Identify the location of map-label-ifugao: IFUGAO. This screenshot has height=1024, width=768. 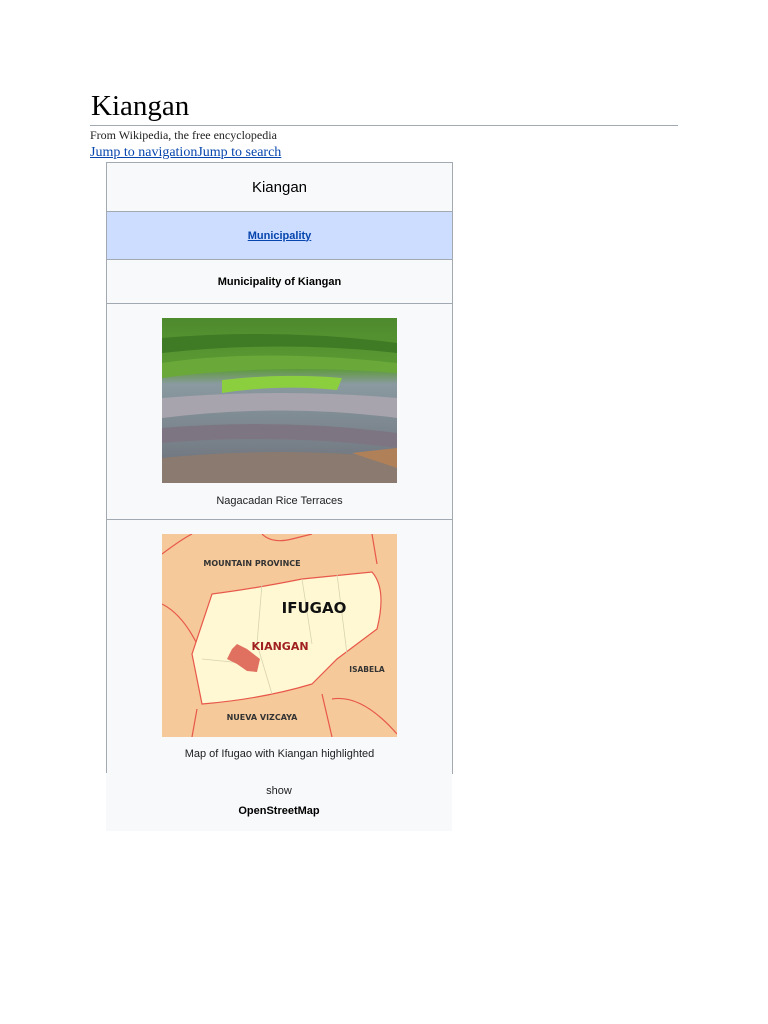
(314, 608).